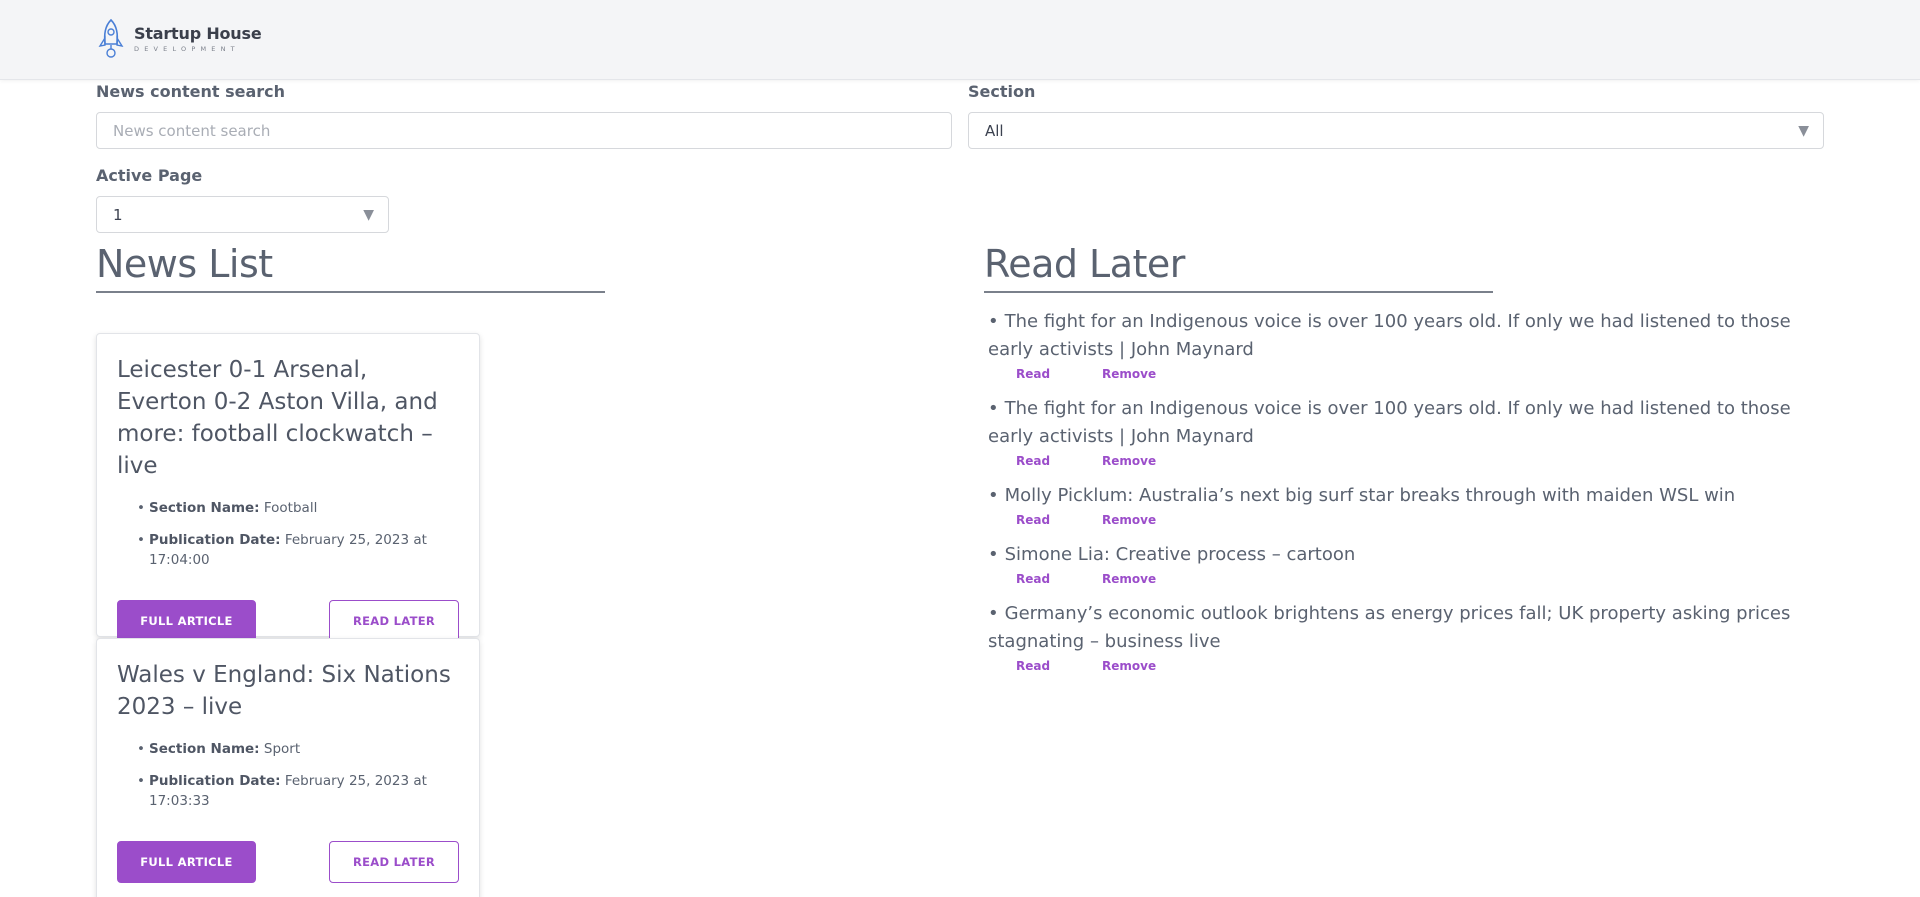  I want to click on read-later-item-title: Simone Lia: Creative process – cartoon, so click(1180, 554).